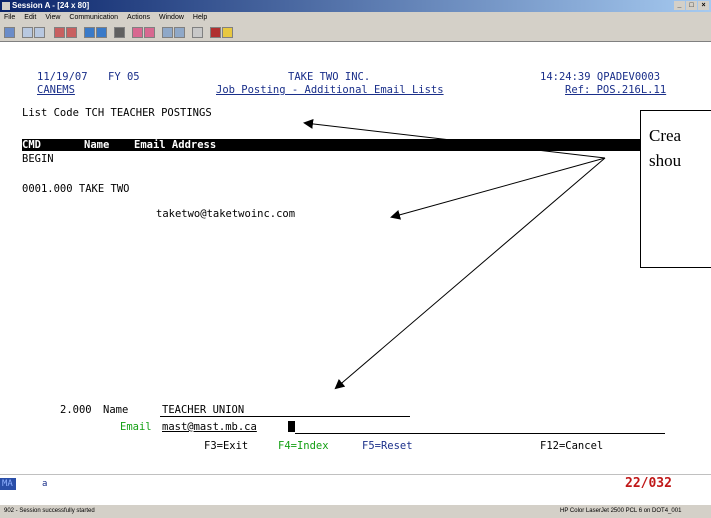  Describe the element at coordinates (665, 135) in the screenshot. I see `callout-line-1: Crea` at that location.